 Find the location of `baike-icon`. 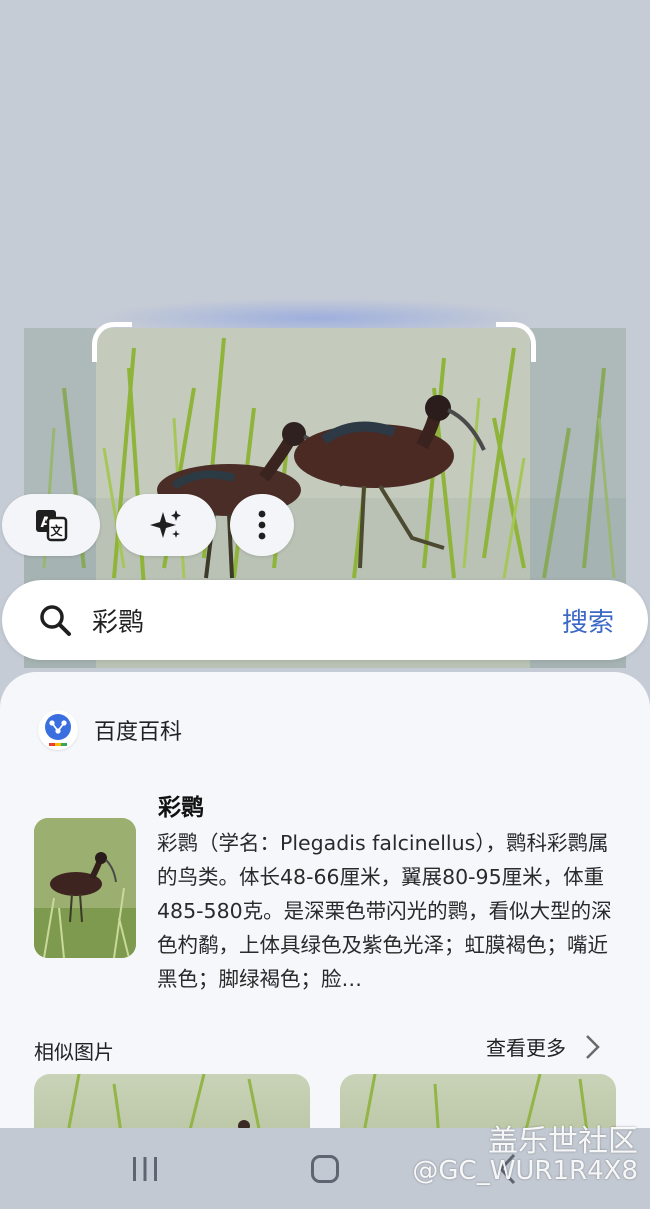

baike-icon is located at coordinates (58, 730).